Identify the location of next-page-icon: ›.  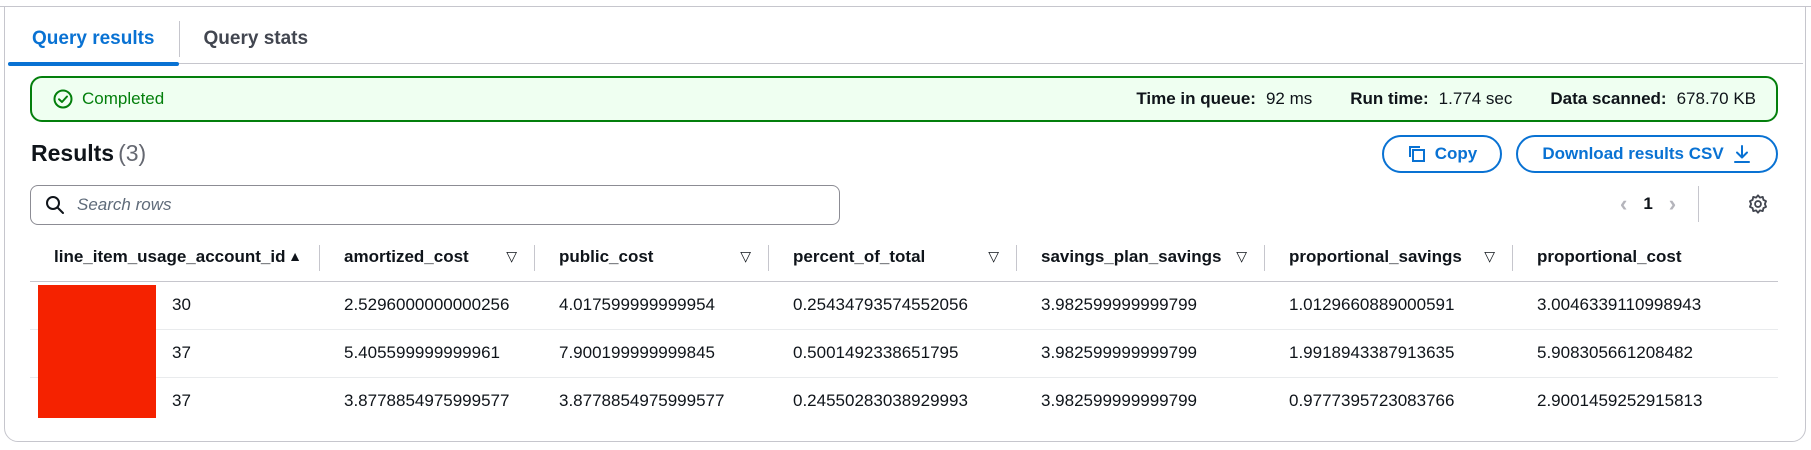
(1672, 204).